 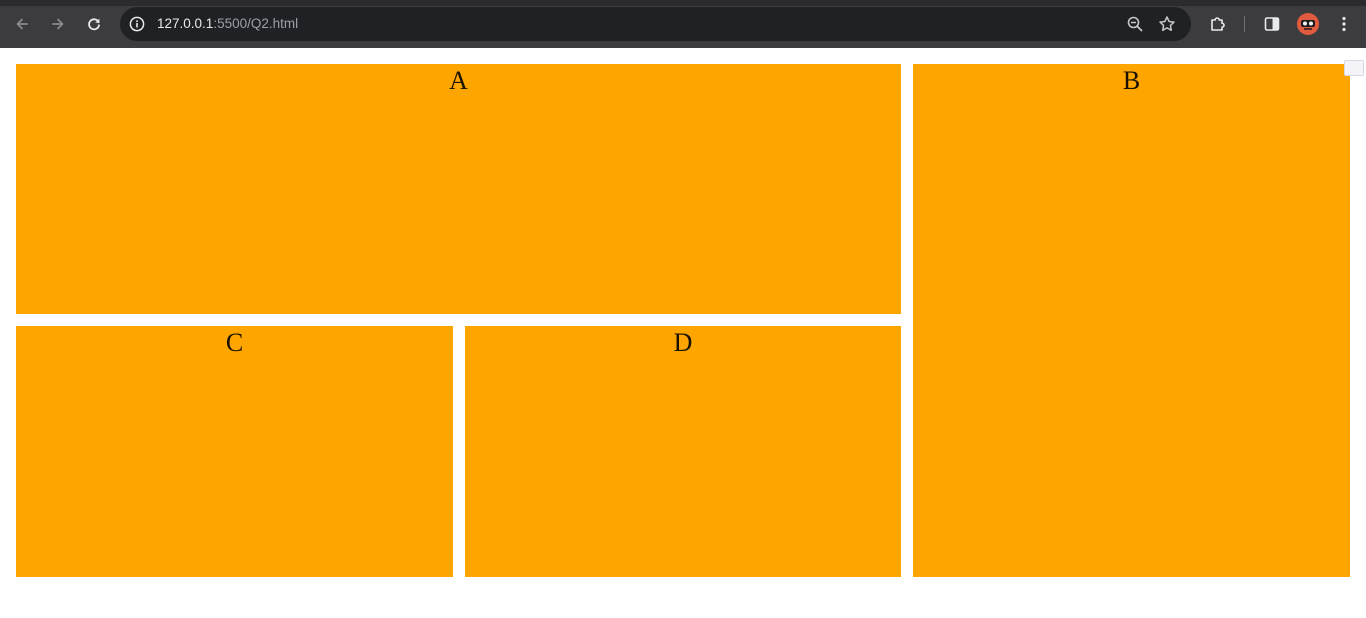 I want to click on back-button, so click(x=22, y=24).